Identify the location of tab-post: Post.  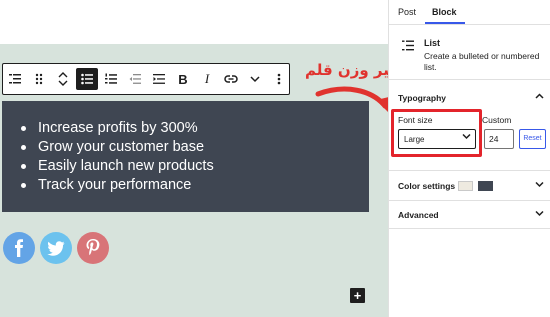
(407, 12).